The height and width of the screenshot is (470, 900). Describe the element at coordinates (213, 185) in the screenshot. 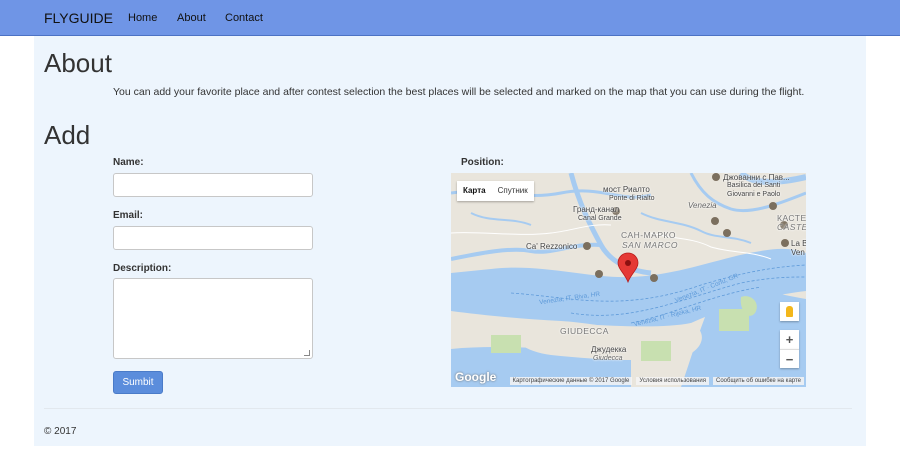

I see `name-input` at that location.